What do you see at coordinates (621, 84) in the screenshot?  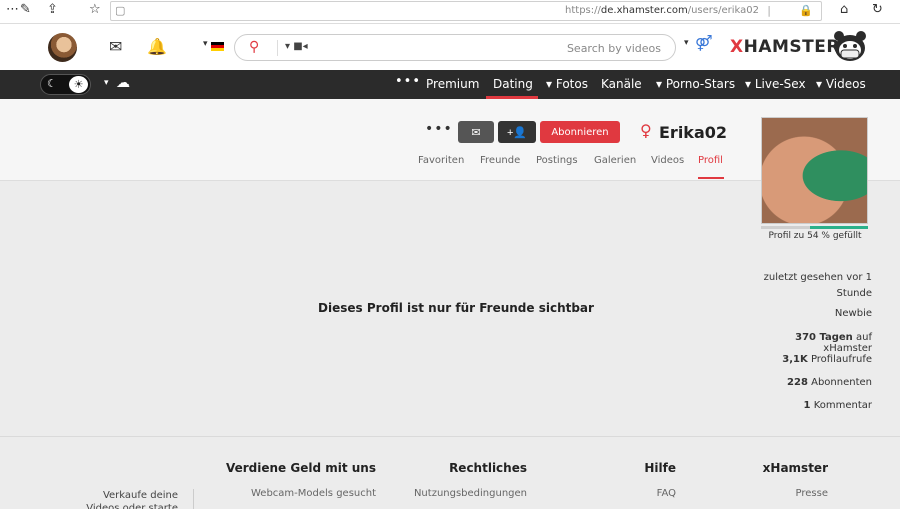 I see `nav-item-kanaele: Kanäle` at bounding box center [621, 84].